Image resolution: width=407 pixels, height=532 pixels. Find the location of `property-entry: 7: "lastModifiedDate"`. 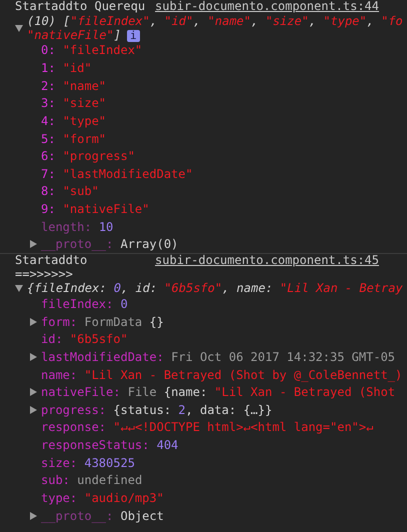

property-entry: 7: "lastModifiedDate" is located at coordinates (117, 173).